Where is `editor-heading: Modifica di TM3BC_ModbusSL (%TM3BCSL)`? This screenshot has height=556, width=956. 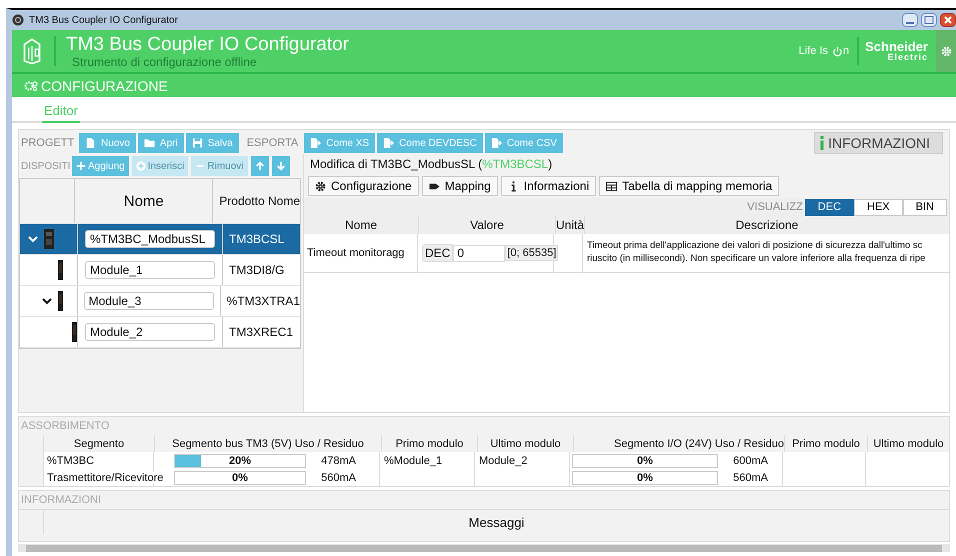 editor-heading: Modifica di TM3BC_ModbusSL (%TM3BCSL) is located at coordinates (431, 164).